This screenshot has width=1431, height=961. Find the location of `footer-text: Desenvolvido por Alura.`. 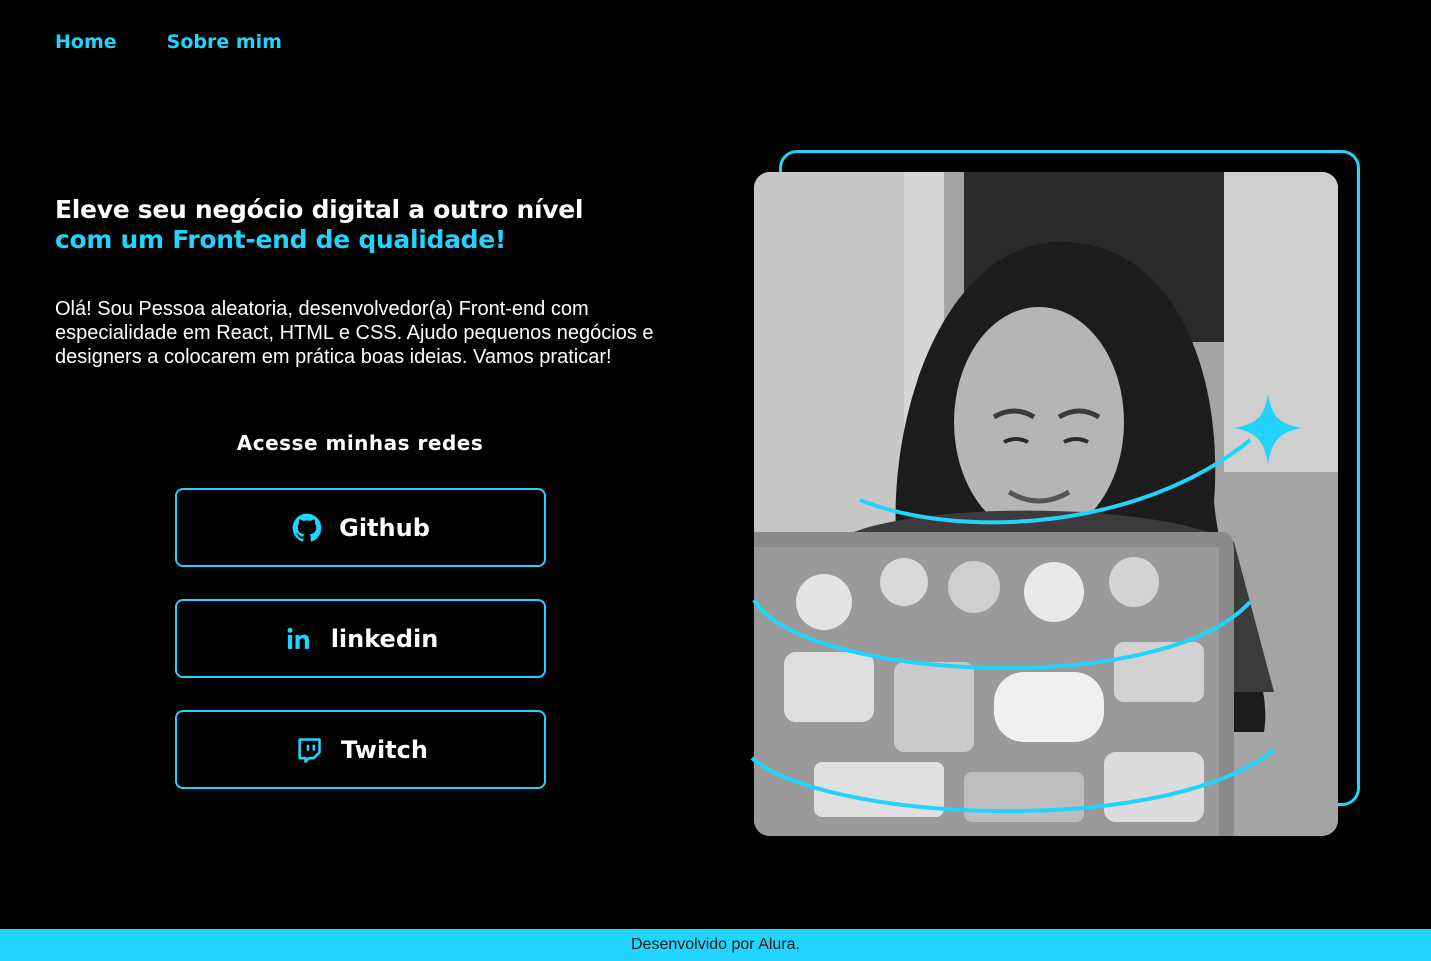

footer-text: Desenvolvido por Alura. is located at coordinates (715, 944).